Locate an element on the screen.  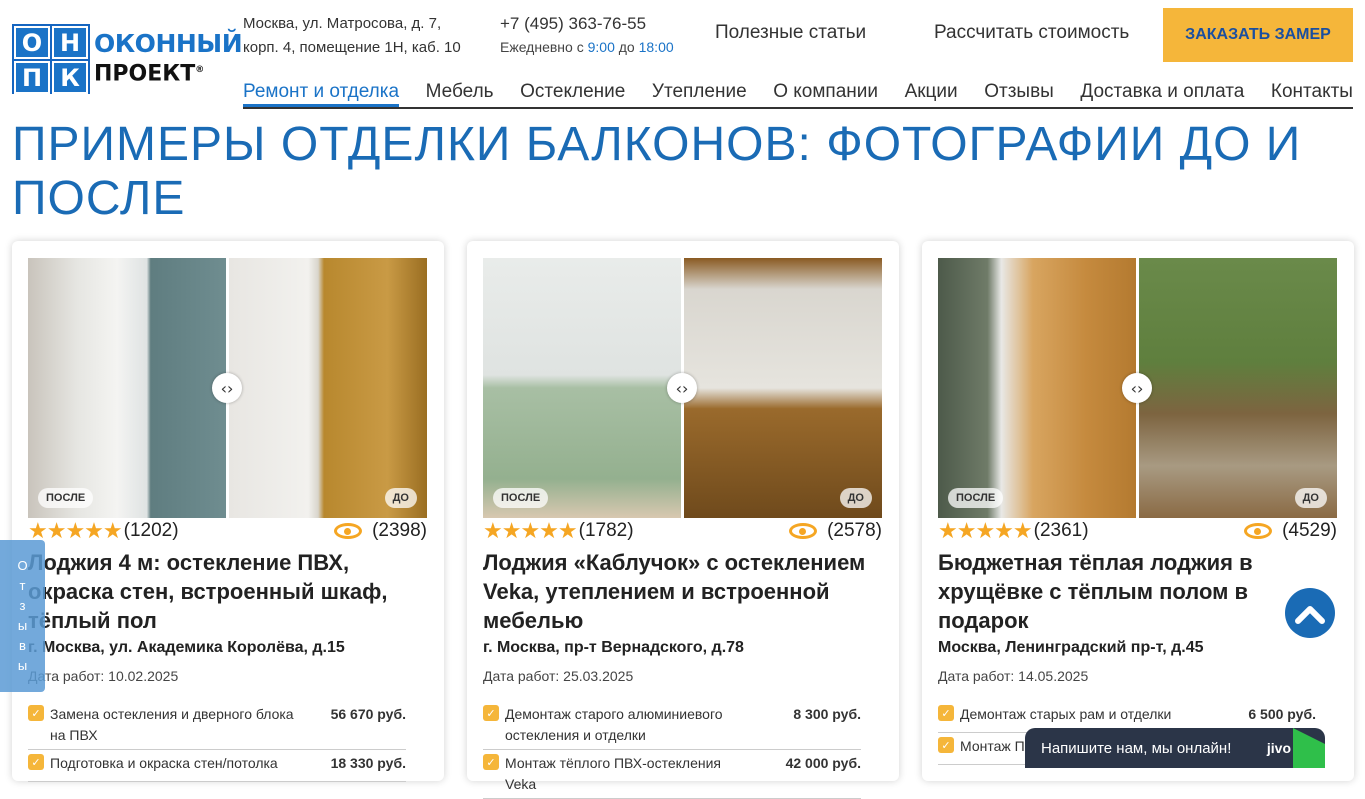
date-value: 10.02.2025 is located at coordinates (143, 676).